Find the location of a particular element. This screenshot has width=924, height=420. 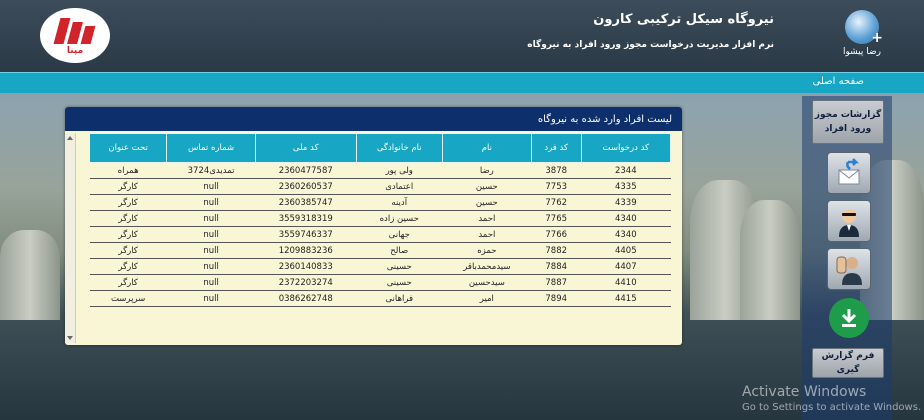

logo-text: مپنا is located at coordinates (75, 50).